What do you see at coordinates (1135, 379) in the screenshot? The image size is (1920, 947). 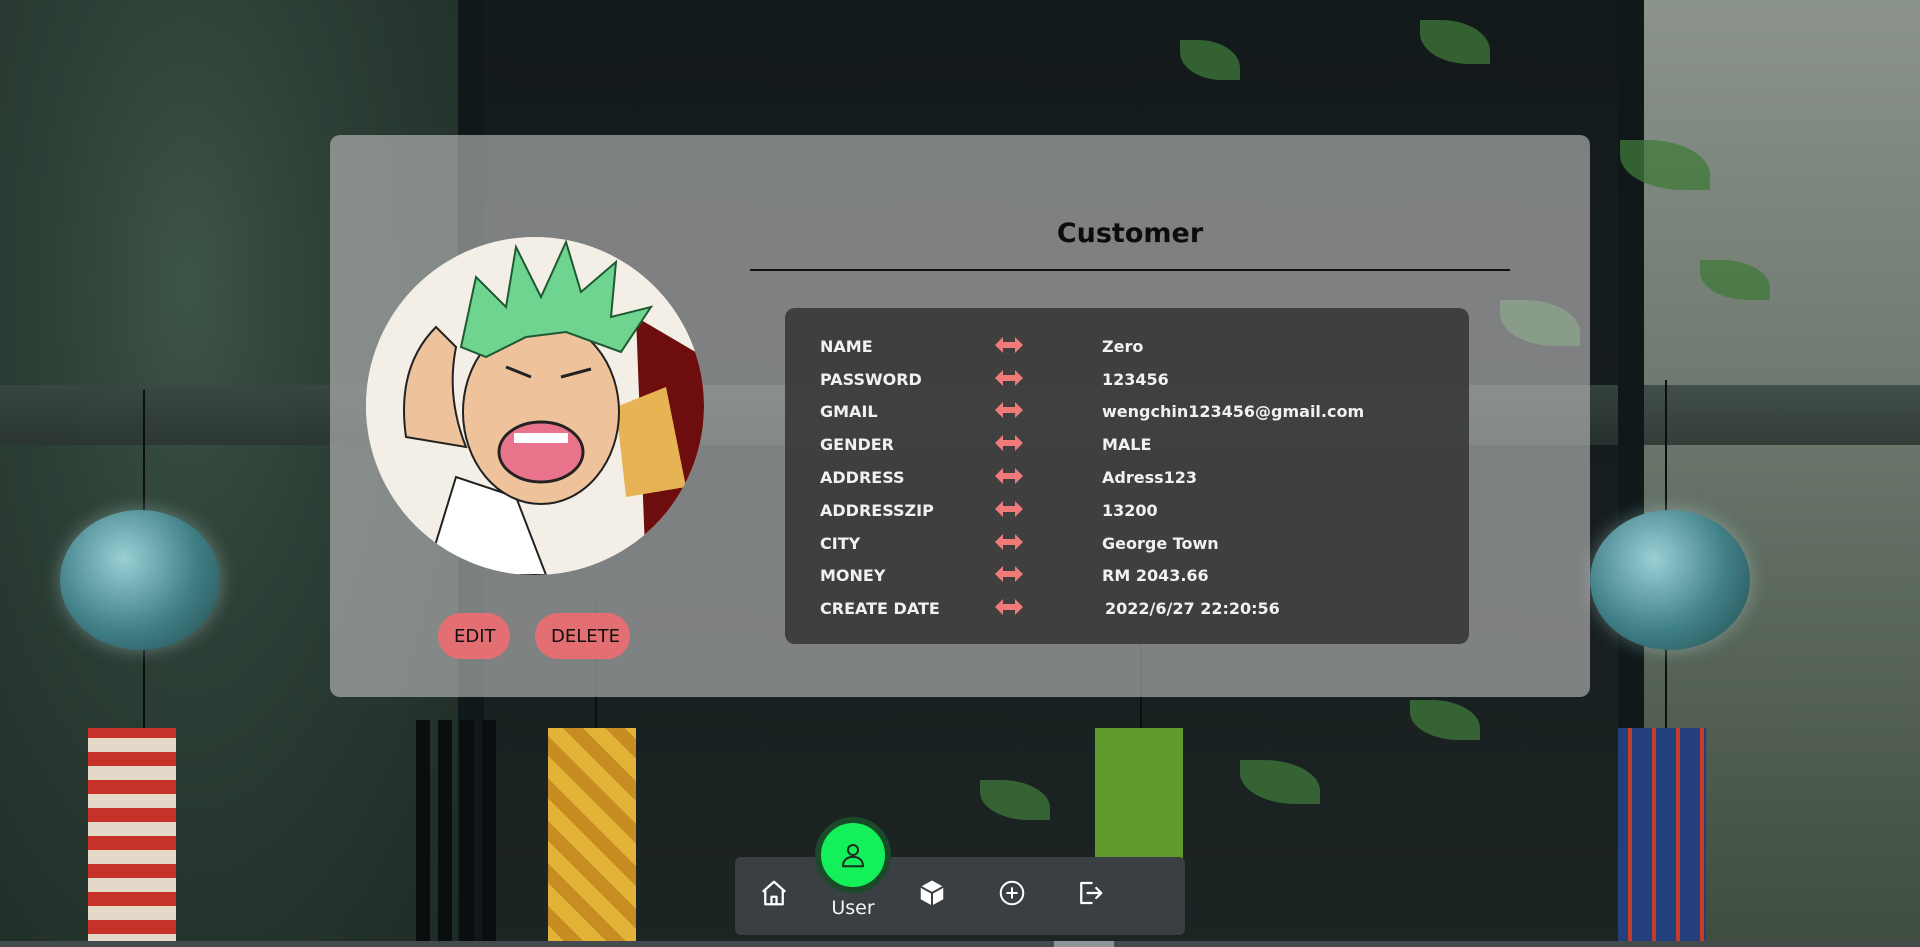 I see `field-value: 123456` at bounding box center [1135, 379].